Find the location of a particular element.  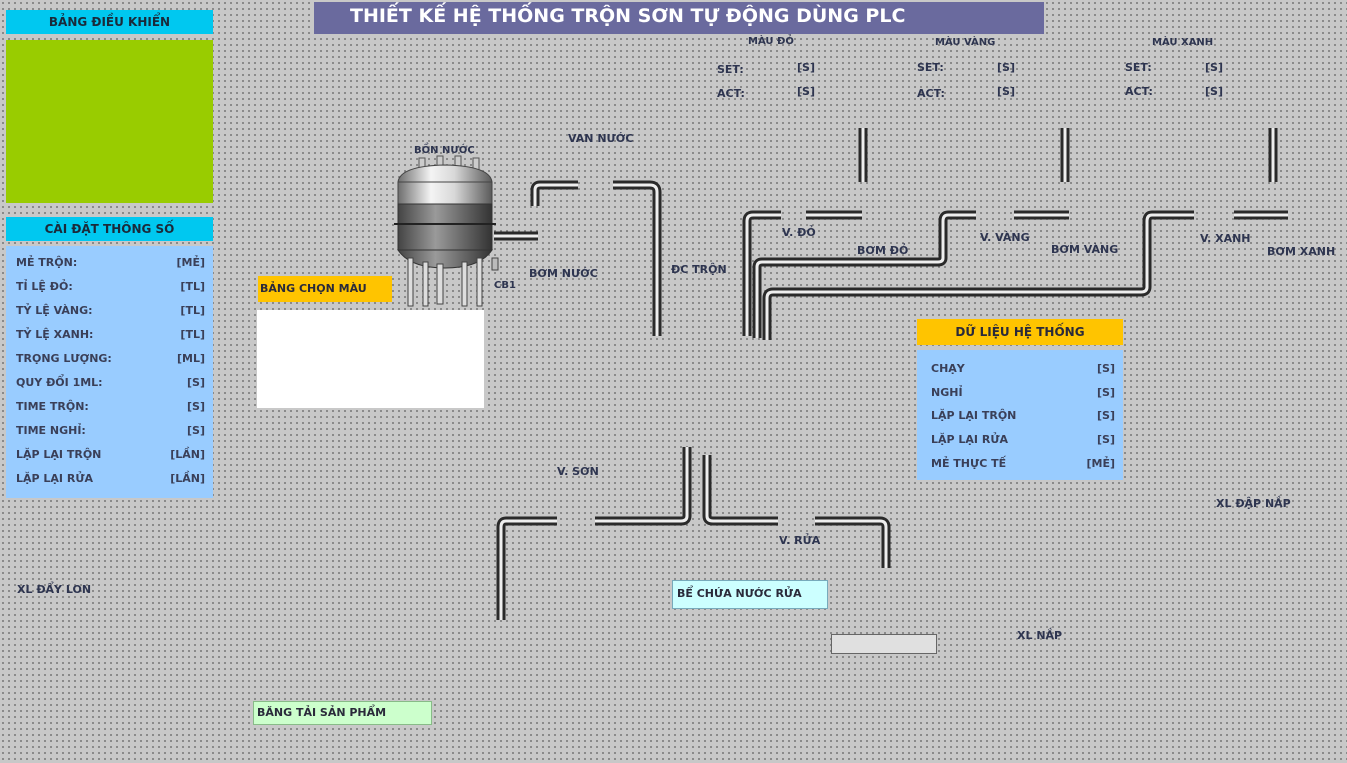

color-yellow-set-label: SET: is located at coordinates (930, 67).